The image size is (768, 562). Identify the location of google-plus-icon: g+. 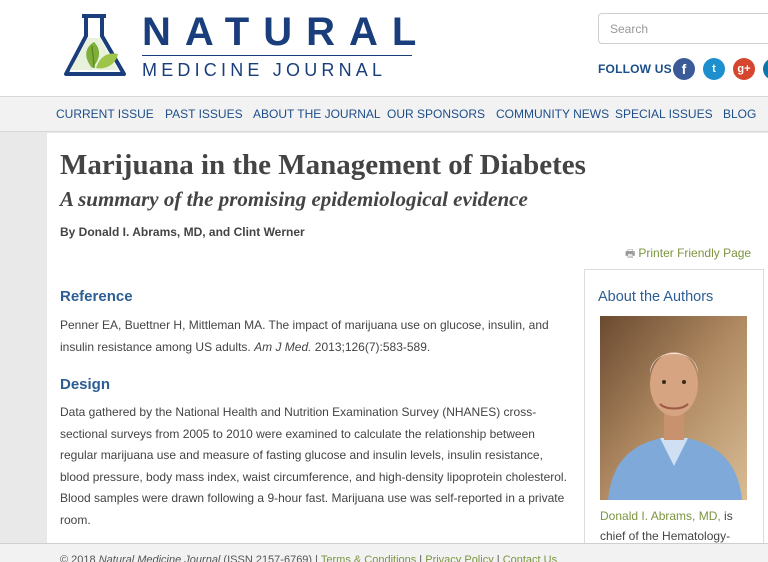
(744, 69).